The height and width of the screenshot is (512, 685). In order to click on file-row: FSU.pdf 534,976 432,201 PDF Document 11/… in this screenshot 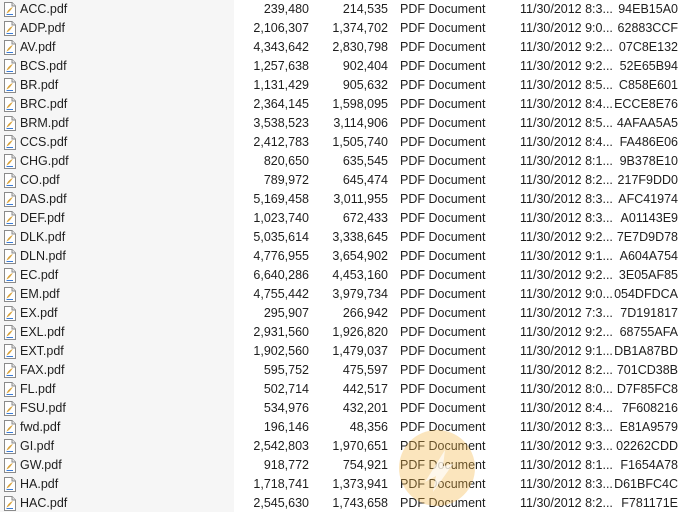, I will do `click(342, 408)`.